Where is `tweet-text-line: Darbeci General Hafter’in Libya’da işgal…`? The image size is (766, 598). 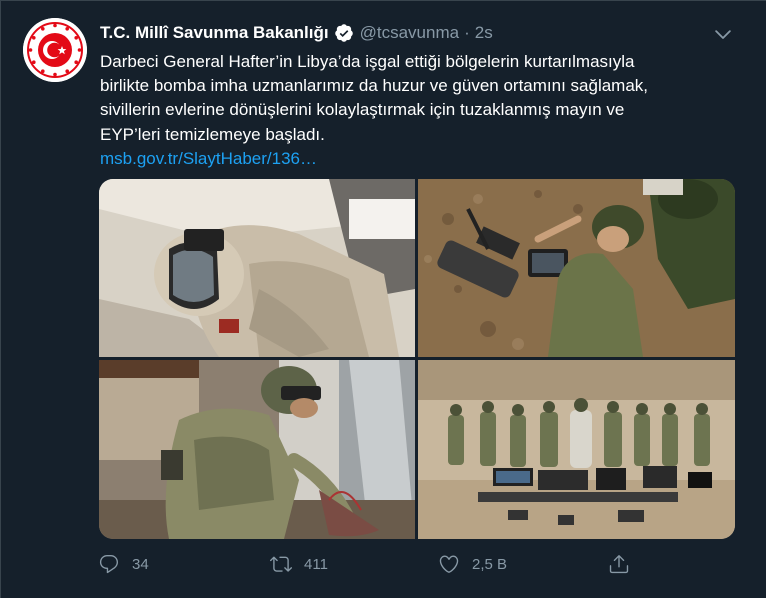 tweet-text-line: Darbeci General Hafter’in Libya’da işgal… is located at coordinates (367, 61).